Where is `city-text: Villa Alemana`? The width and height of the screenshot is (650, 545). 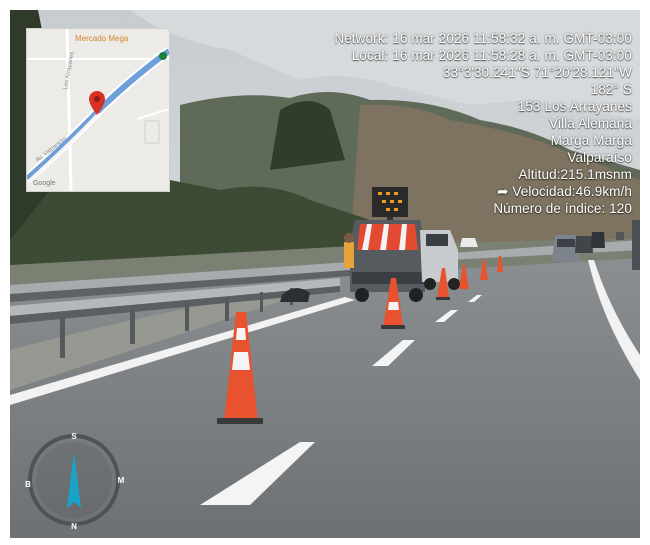
city-text: Villa Alemana is located at coordinates (590, 123).